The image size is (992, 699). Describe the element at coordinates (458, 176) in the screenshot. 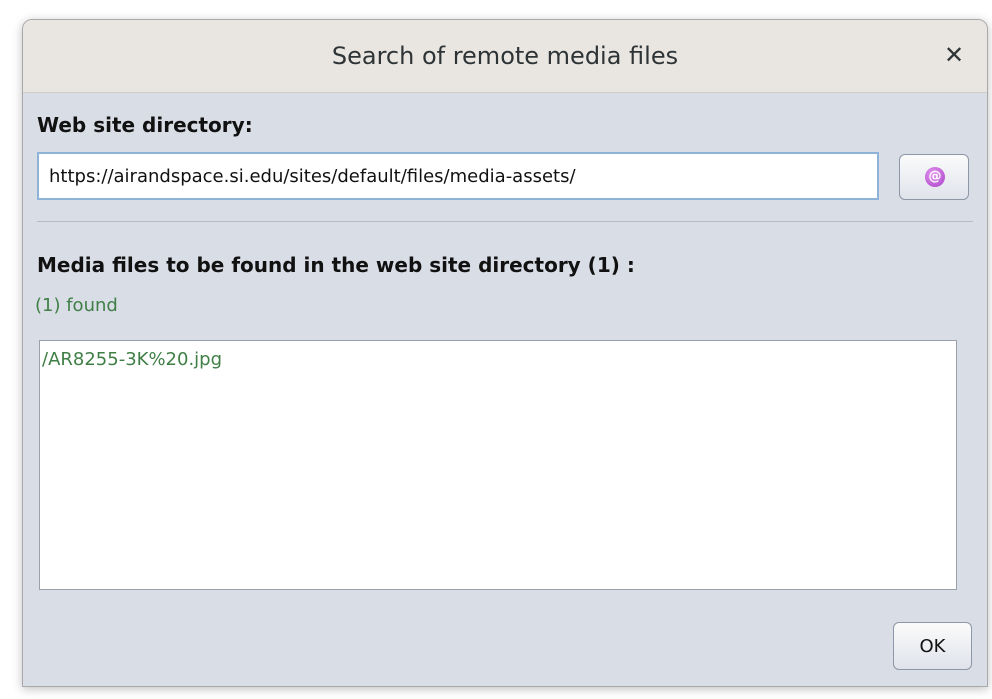

I see `web-site-directory-input` at that location.